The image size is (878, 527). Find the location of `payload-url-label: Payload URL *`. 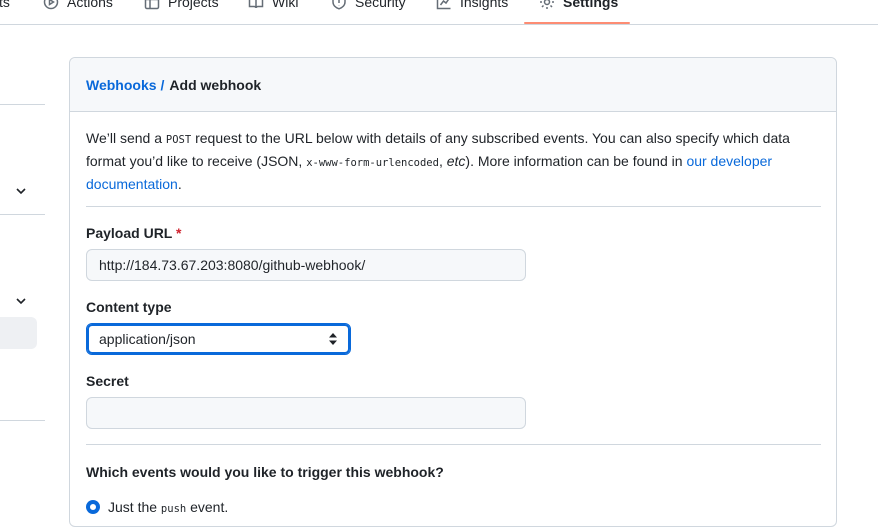

payload-url-label: Payload URL * is located at coordinates (133, 233).